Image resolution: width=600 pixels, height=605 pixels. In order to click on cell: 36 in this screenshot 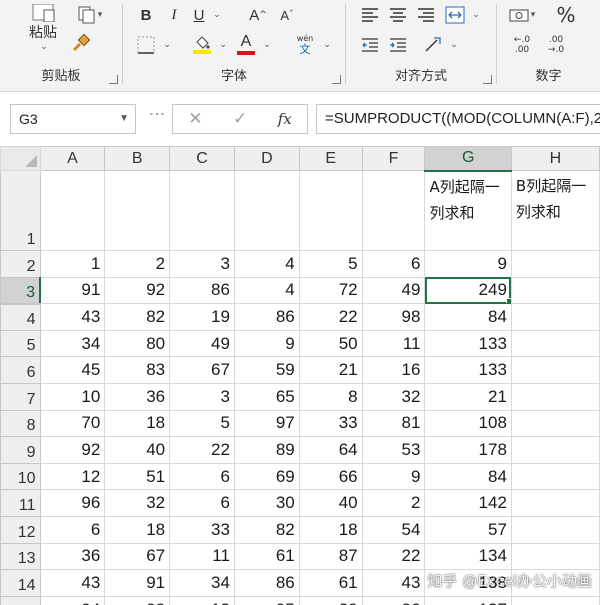, I will do `click(137, 396)`.